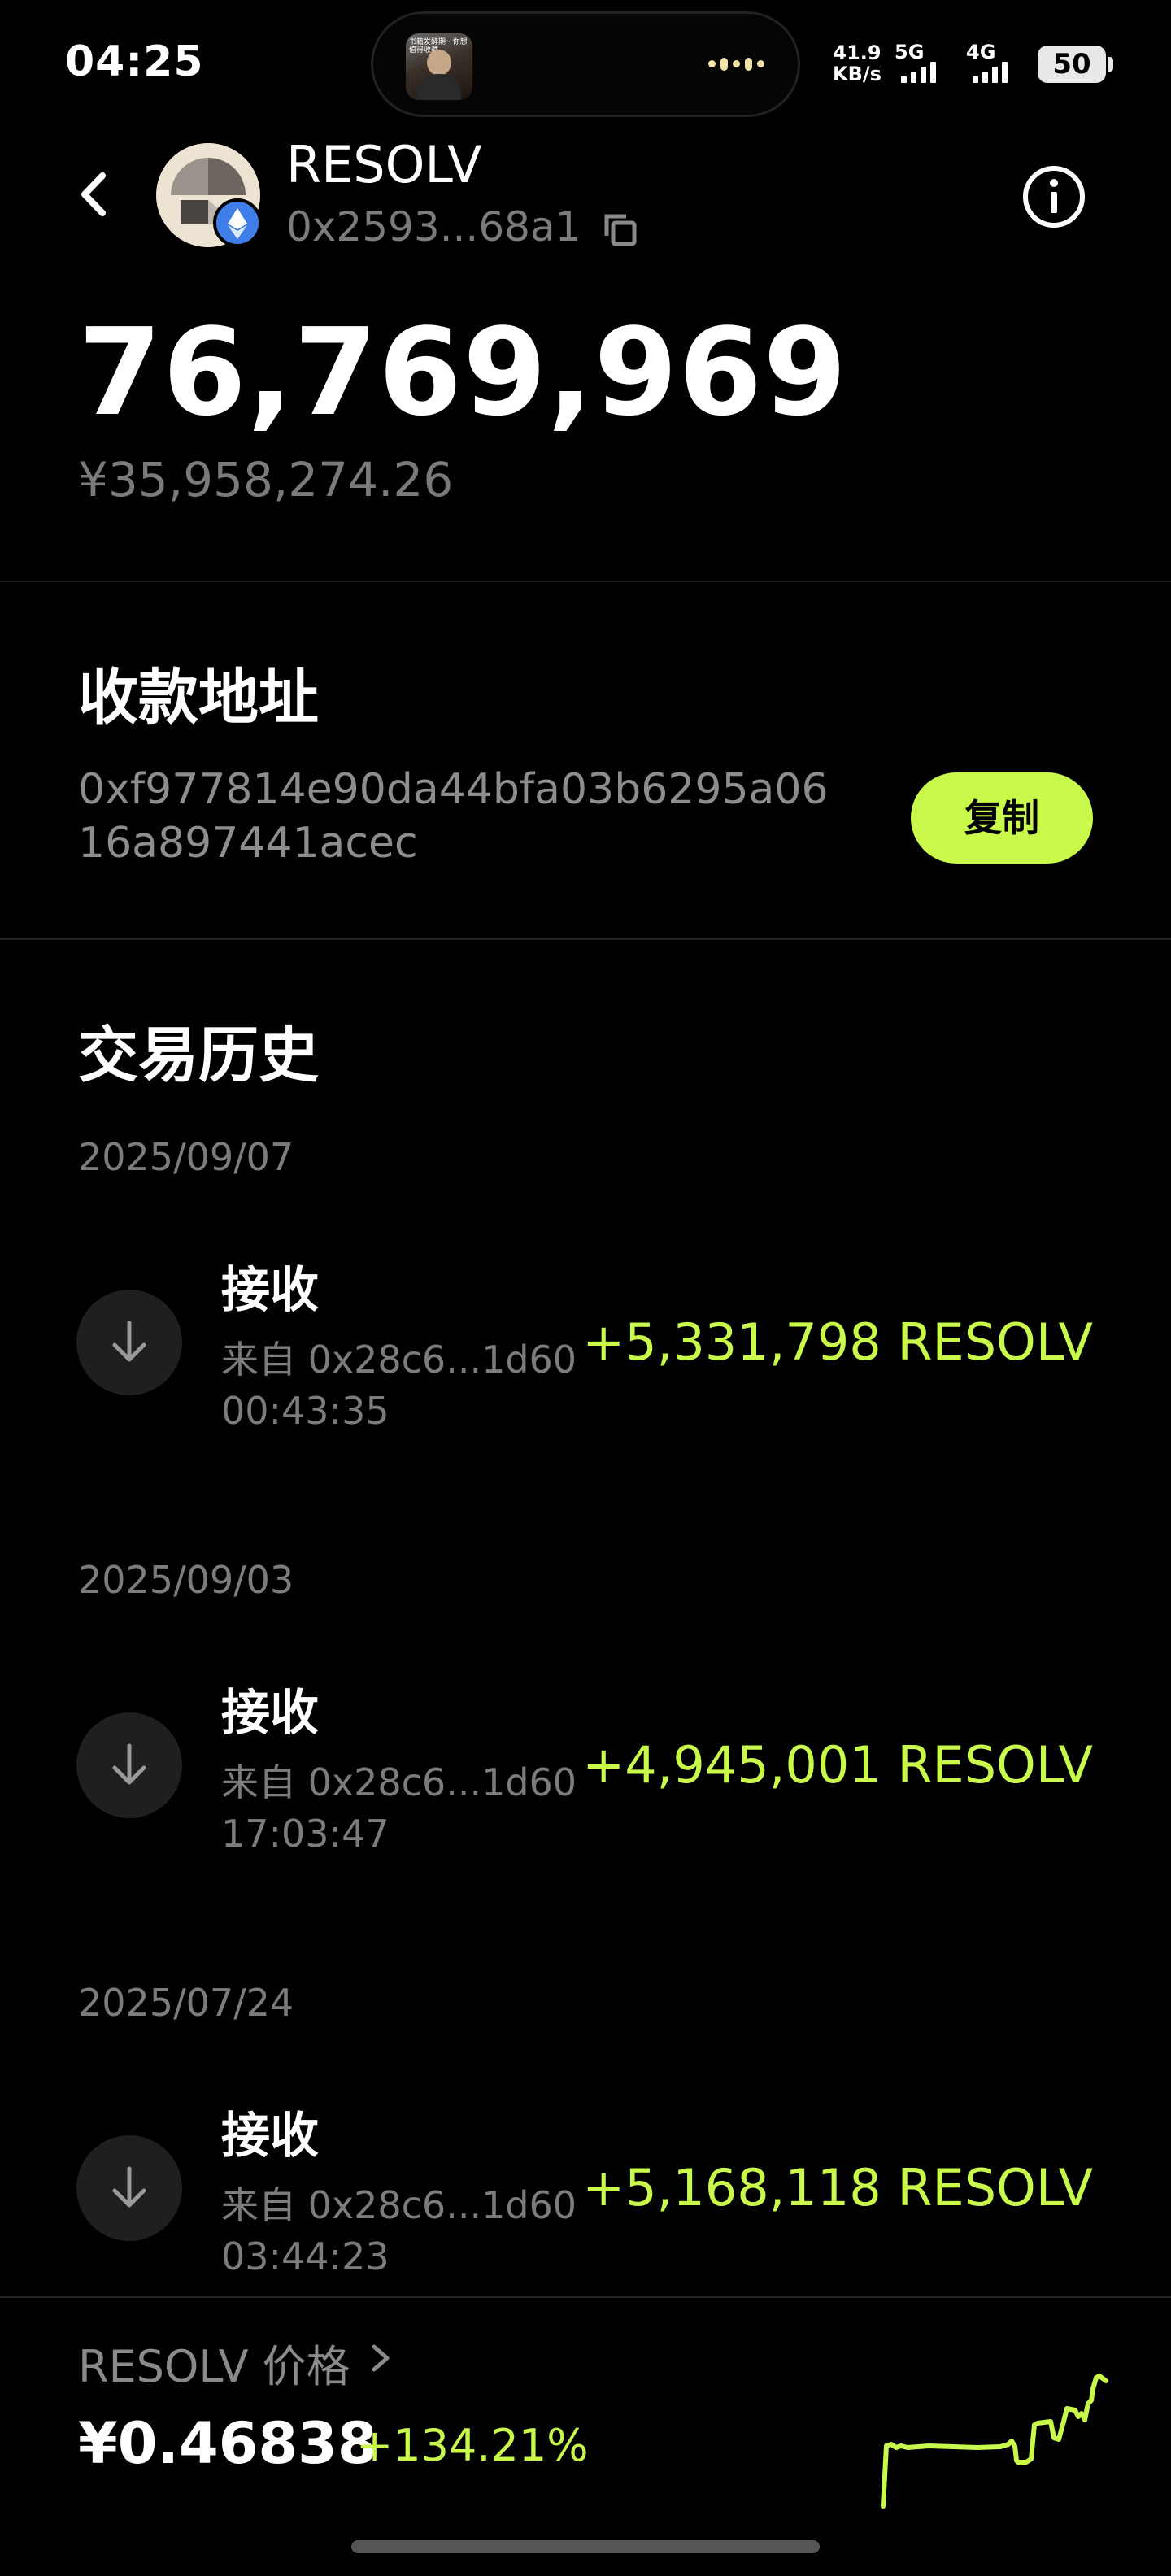 This screenshot has height=2576, width=1171. Describe the element at coordinates (999, 64) in the screenshot. I see `signal-4g-icon: 4G` at that location.